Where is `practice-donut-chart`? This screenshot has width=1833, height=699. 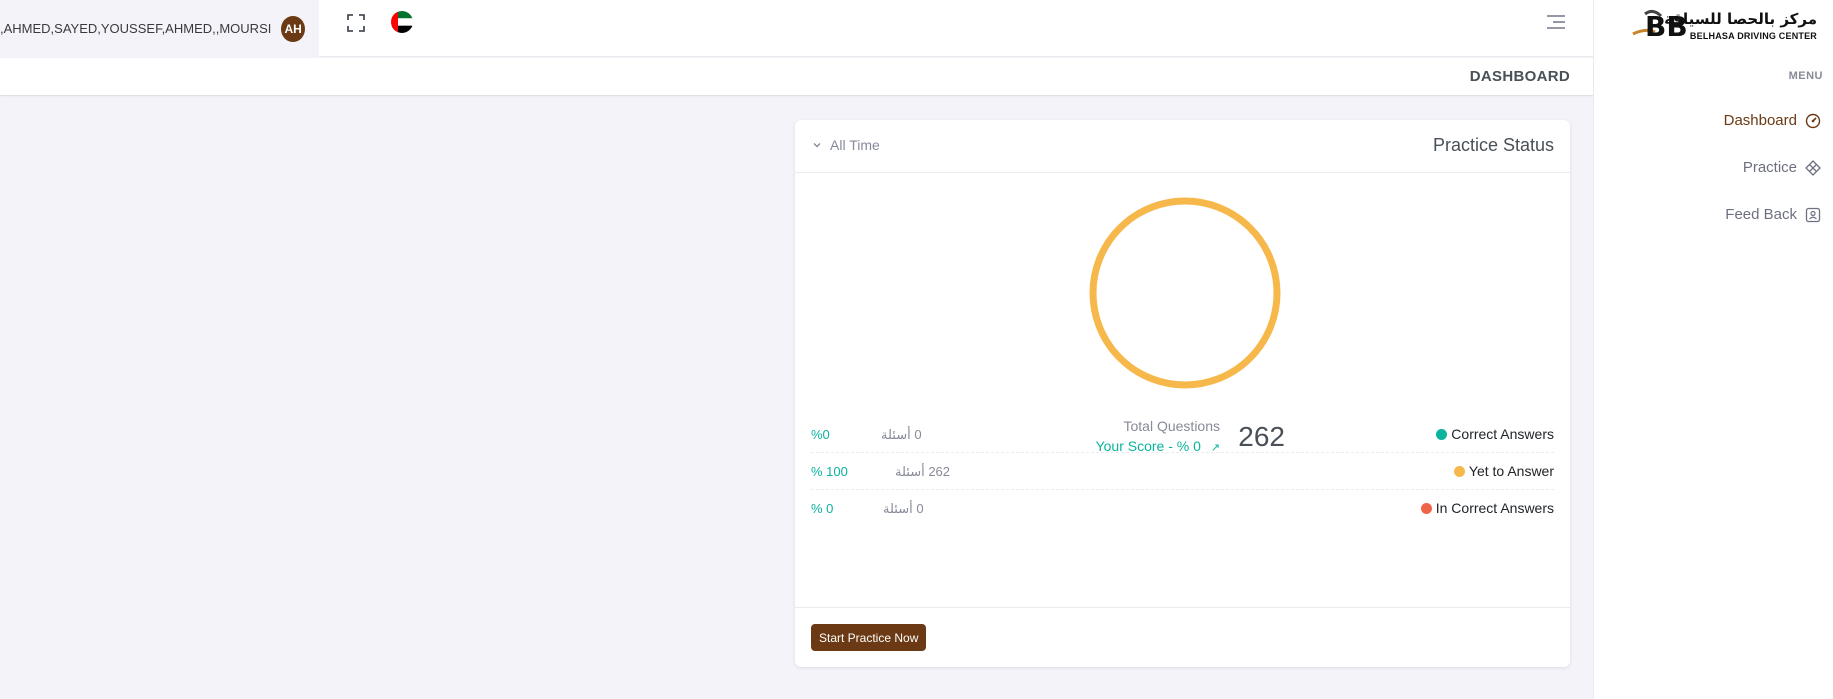 practice-donut-chart is located at coordinates (1185, 293).